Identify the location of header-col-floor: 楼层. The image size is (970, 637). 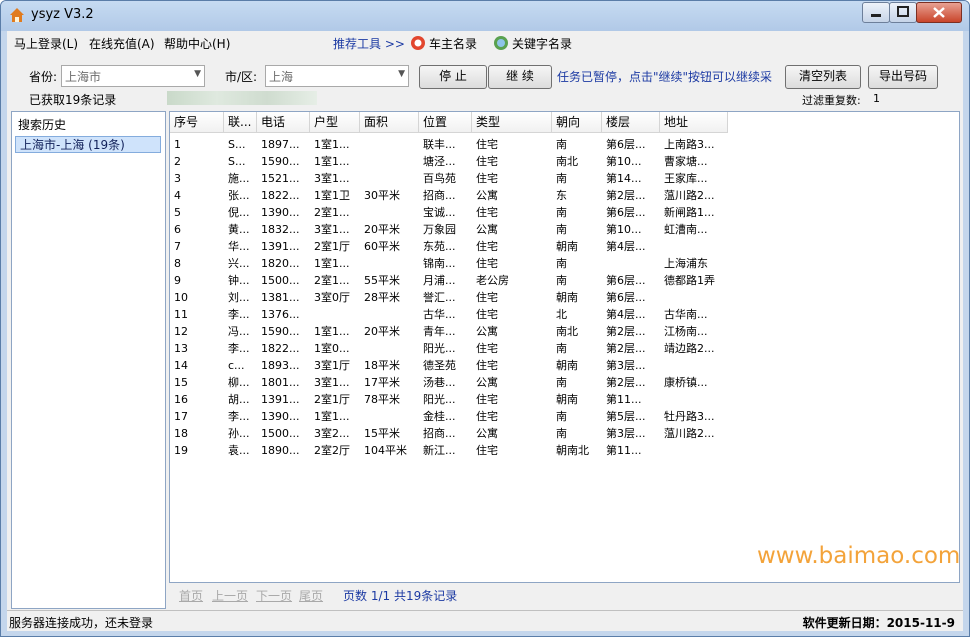
(631, 122).